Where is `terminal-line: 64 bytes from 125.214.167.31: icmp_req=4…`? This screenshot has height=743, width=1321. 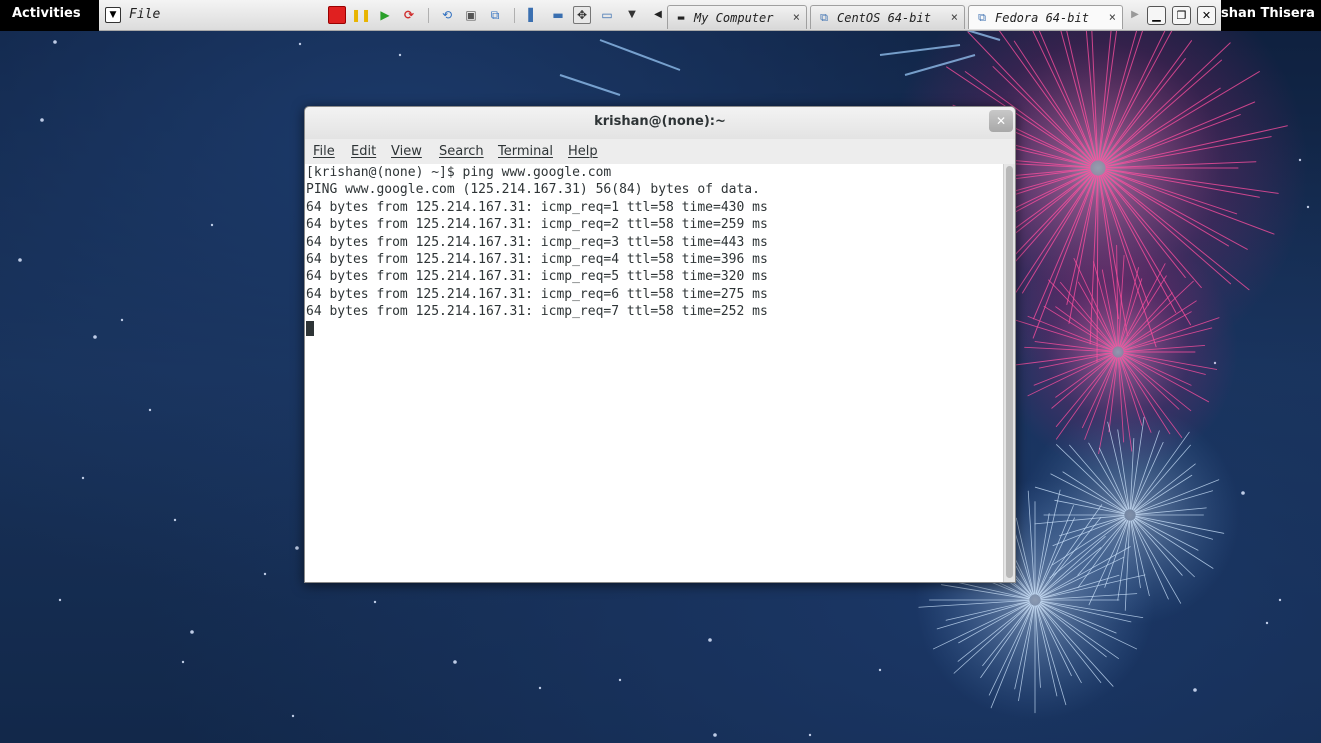
terminal-line: 64 bytes from 125.214.167.31: icmp_req=4… is located at coordinates (537, 259).